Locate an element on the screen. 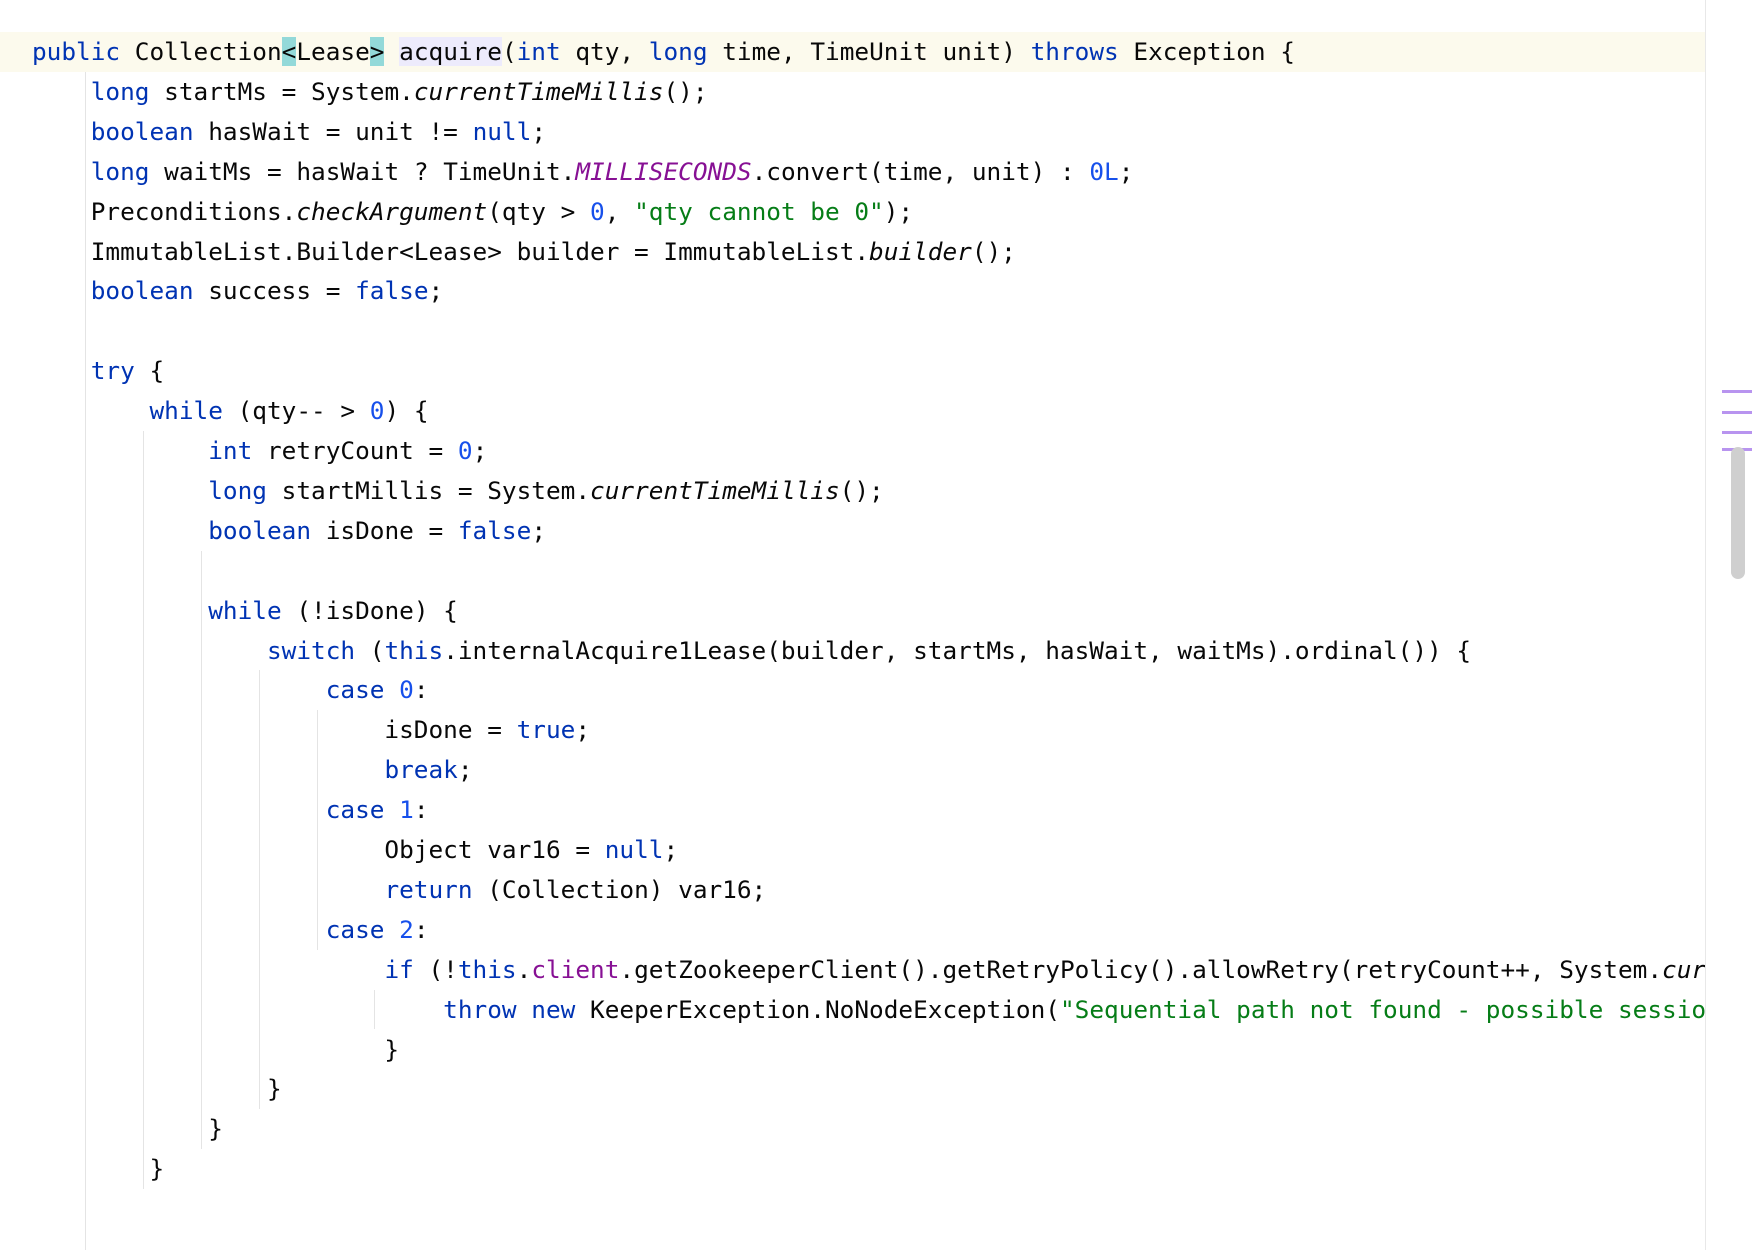 The height and width of the screenshot is (1250, 1758). code-token: return is located at coordinates (428, 889).